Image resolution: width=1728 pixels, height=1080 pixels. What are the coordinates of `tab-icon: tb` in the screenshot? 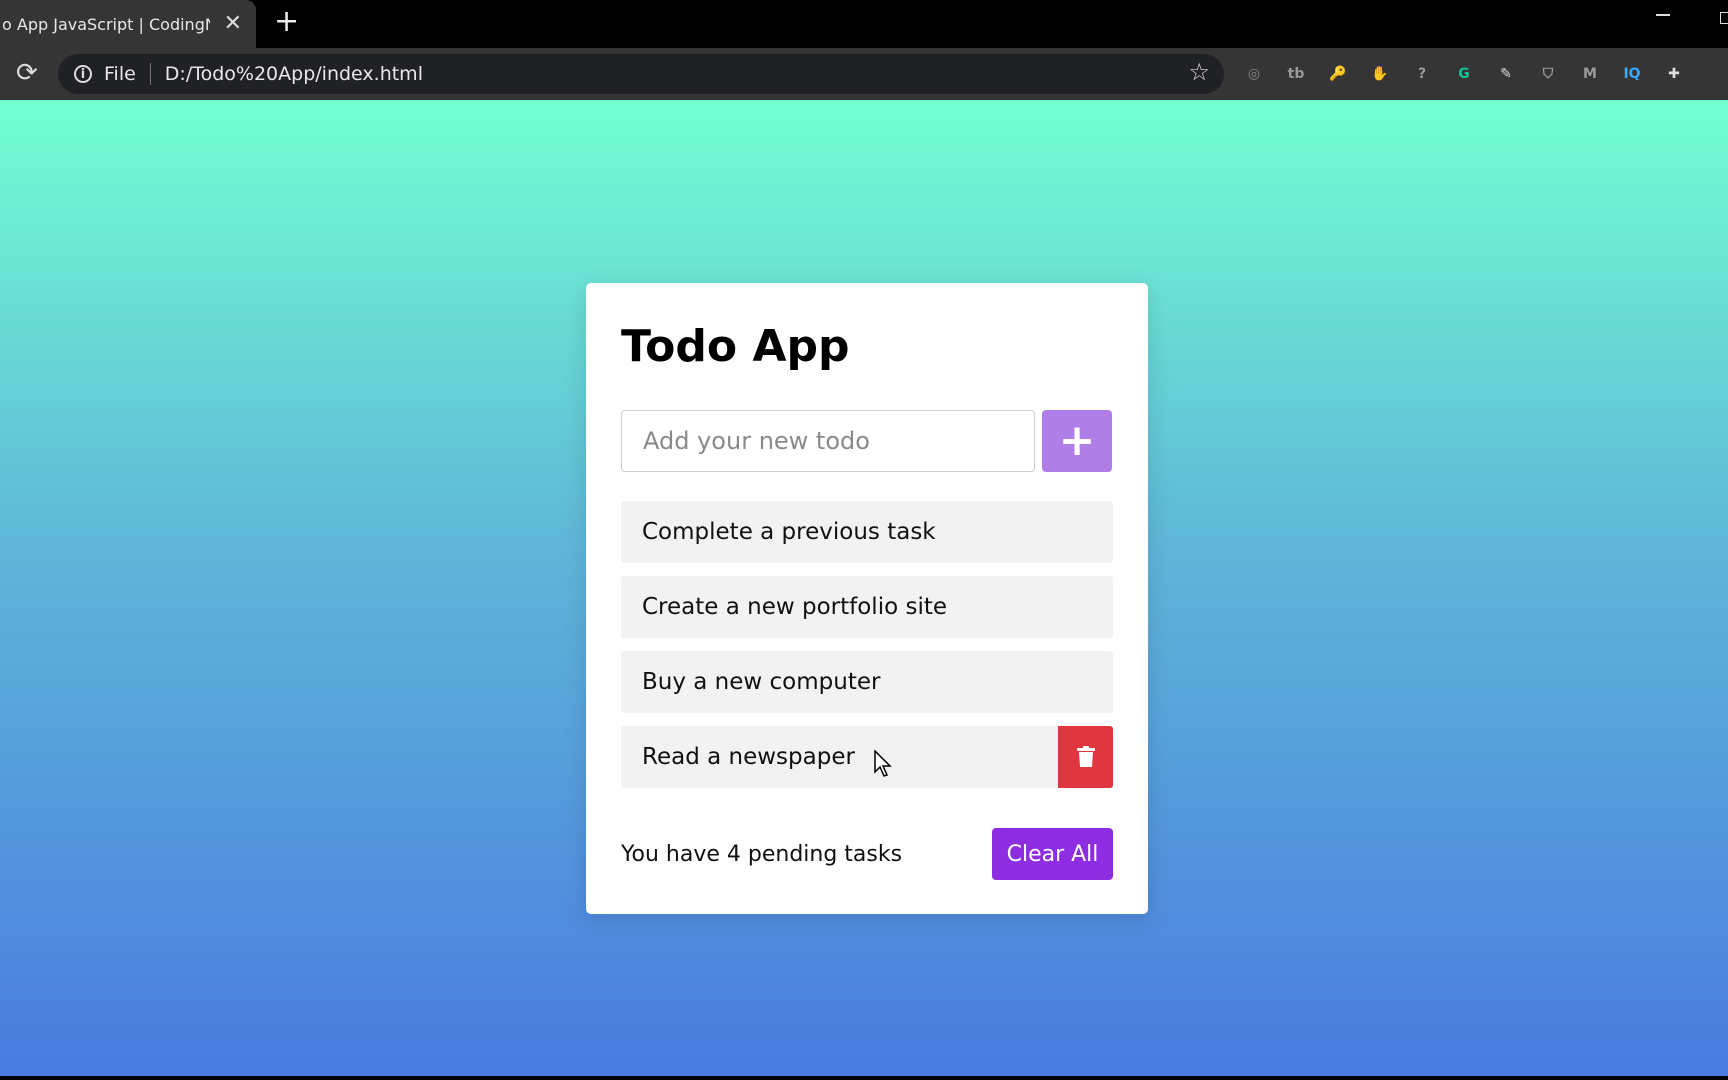 It's located at (1296, 74).